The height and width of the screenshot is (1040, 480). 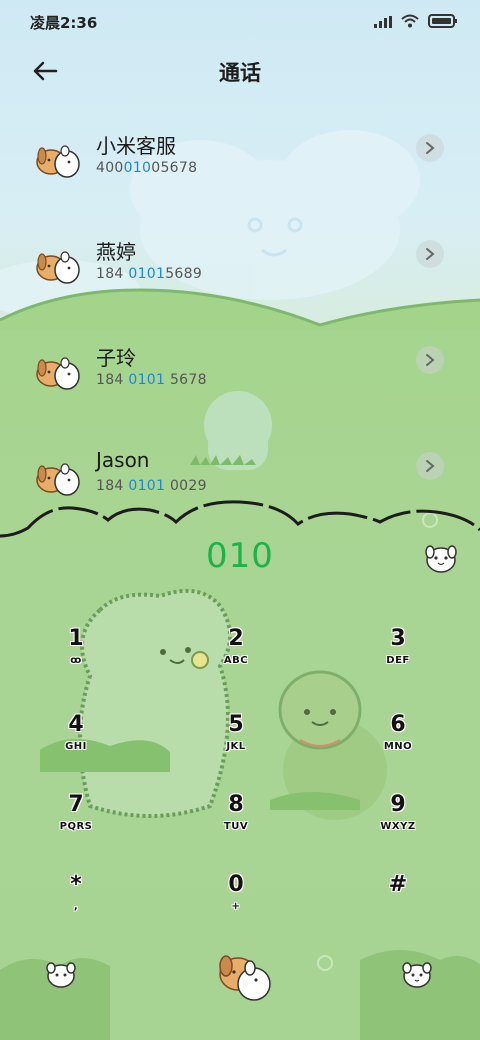 I want to click on number-suffix: 5678, so click(x=186, y=380).